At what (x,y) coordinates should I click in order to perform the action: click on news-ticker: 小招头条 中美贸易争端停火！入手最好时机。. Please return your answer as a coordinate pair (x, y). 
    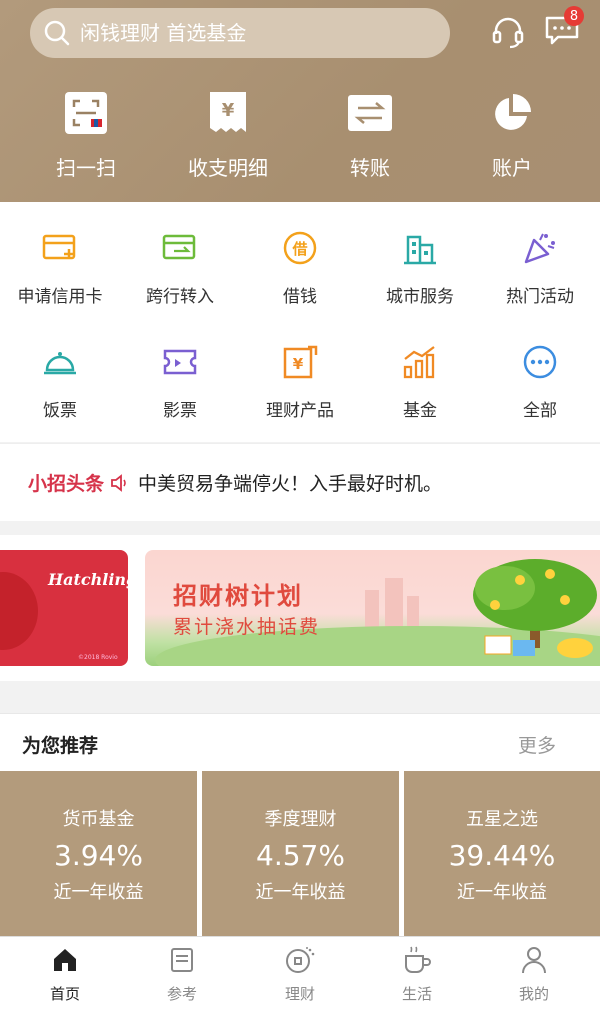
    Looking at the image, I should click on (300, 482).